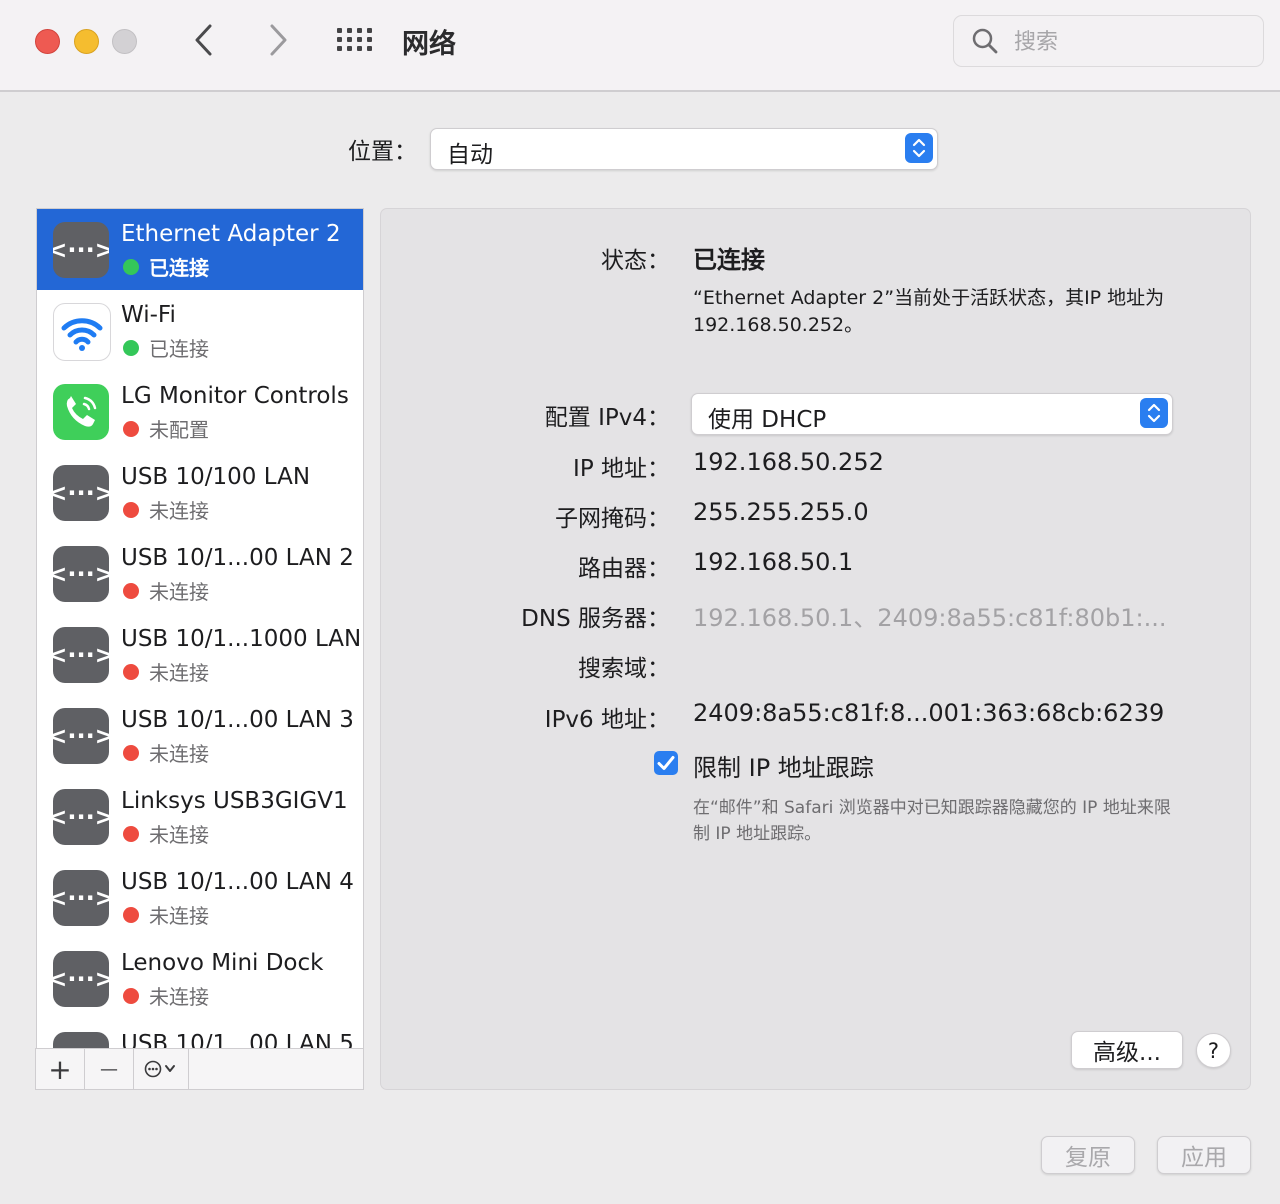 The image size is (1280, 1204). I want to click on title-bar: 网络, so click(640, 46).